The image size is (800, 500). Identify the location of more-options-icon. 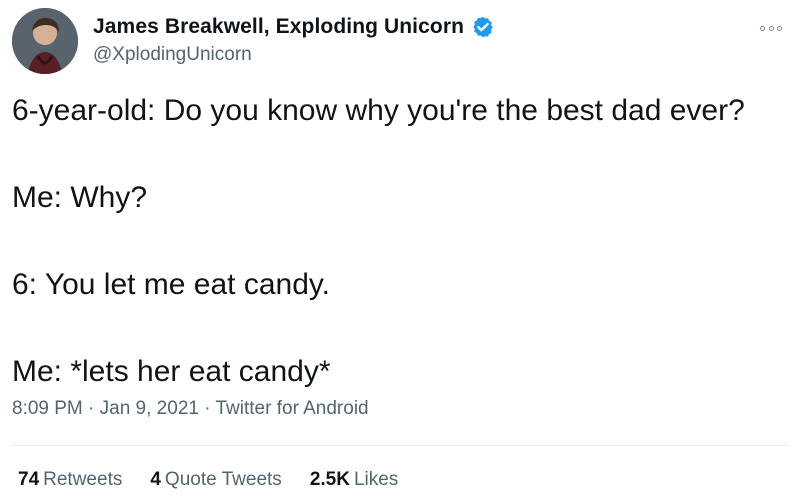
(771, 28).